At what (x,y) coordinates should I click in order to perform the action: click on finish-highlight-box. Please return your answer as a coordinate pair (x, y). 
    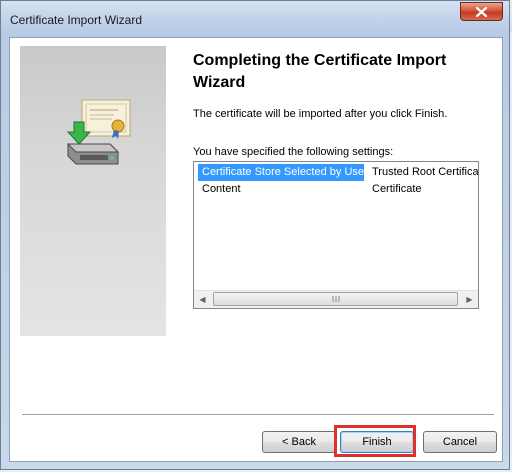
    Looking at the image, I should click on (375, 441).